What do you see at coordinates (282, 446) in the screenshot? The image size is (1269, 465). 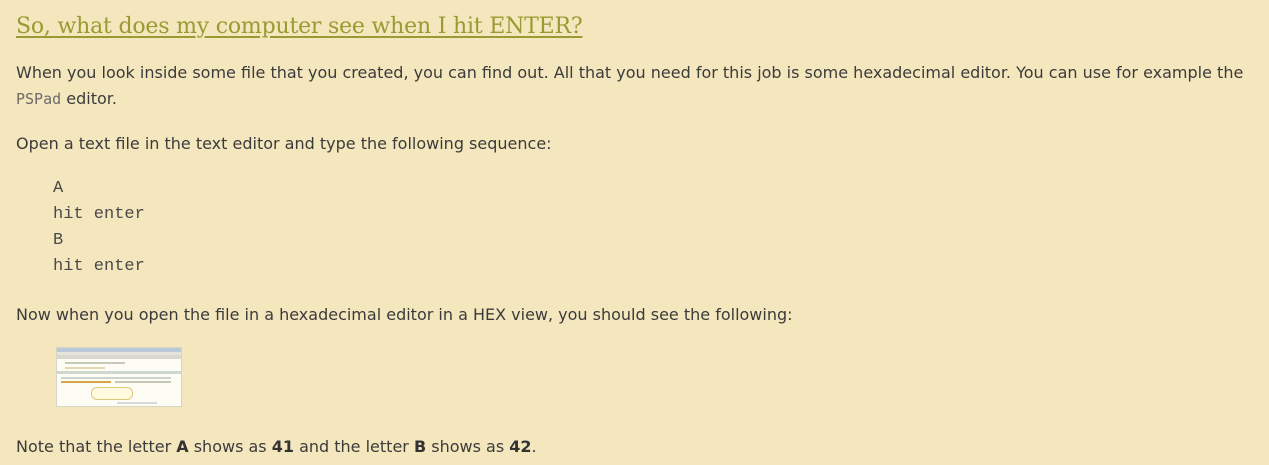 I see `hex-value-a: 41` at bounding box center [282, 446].